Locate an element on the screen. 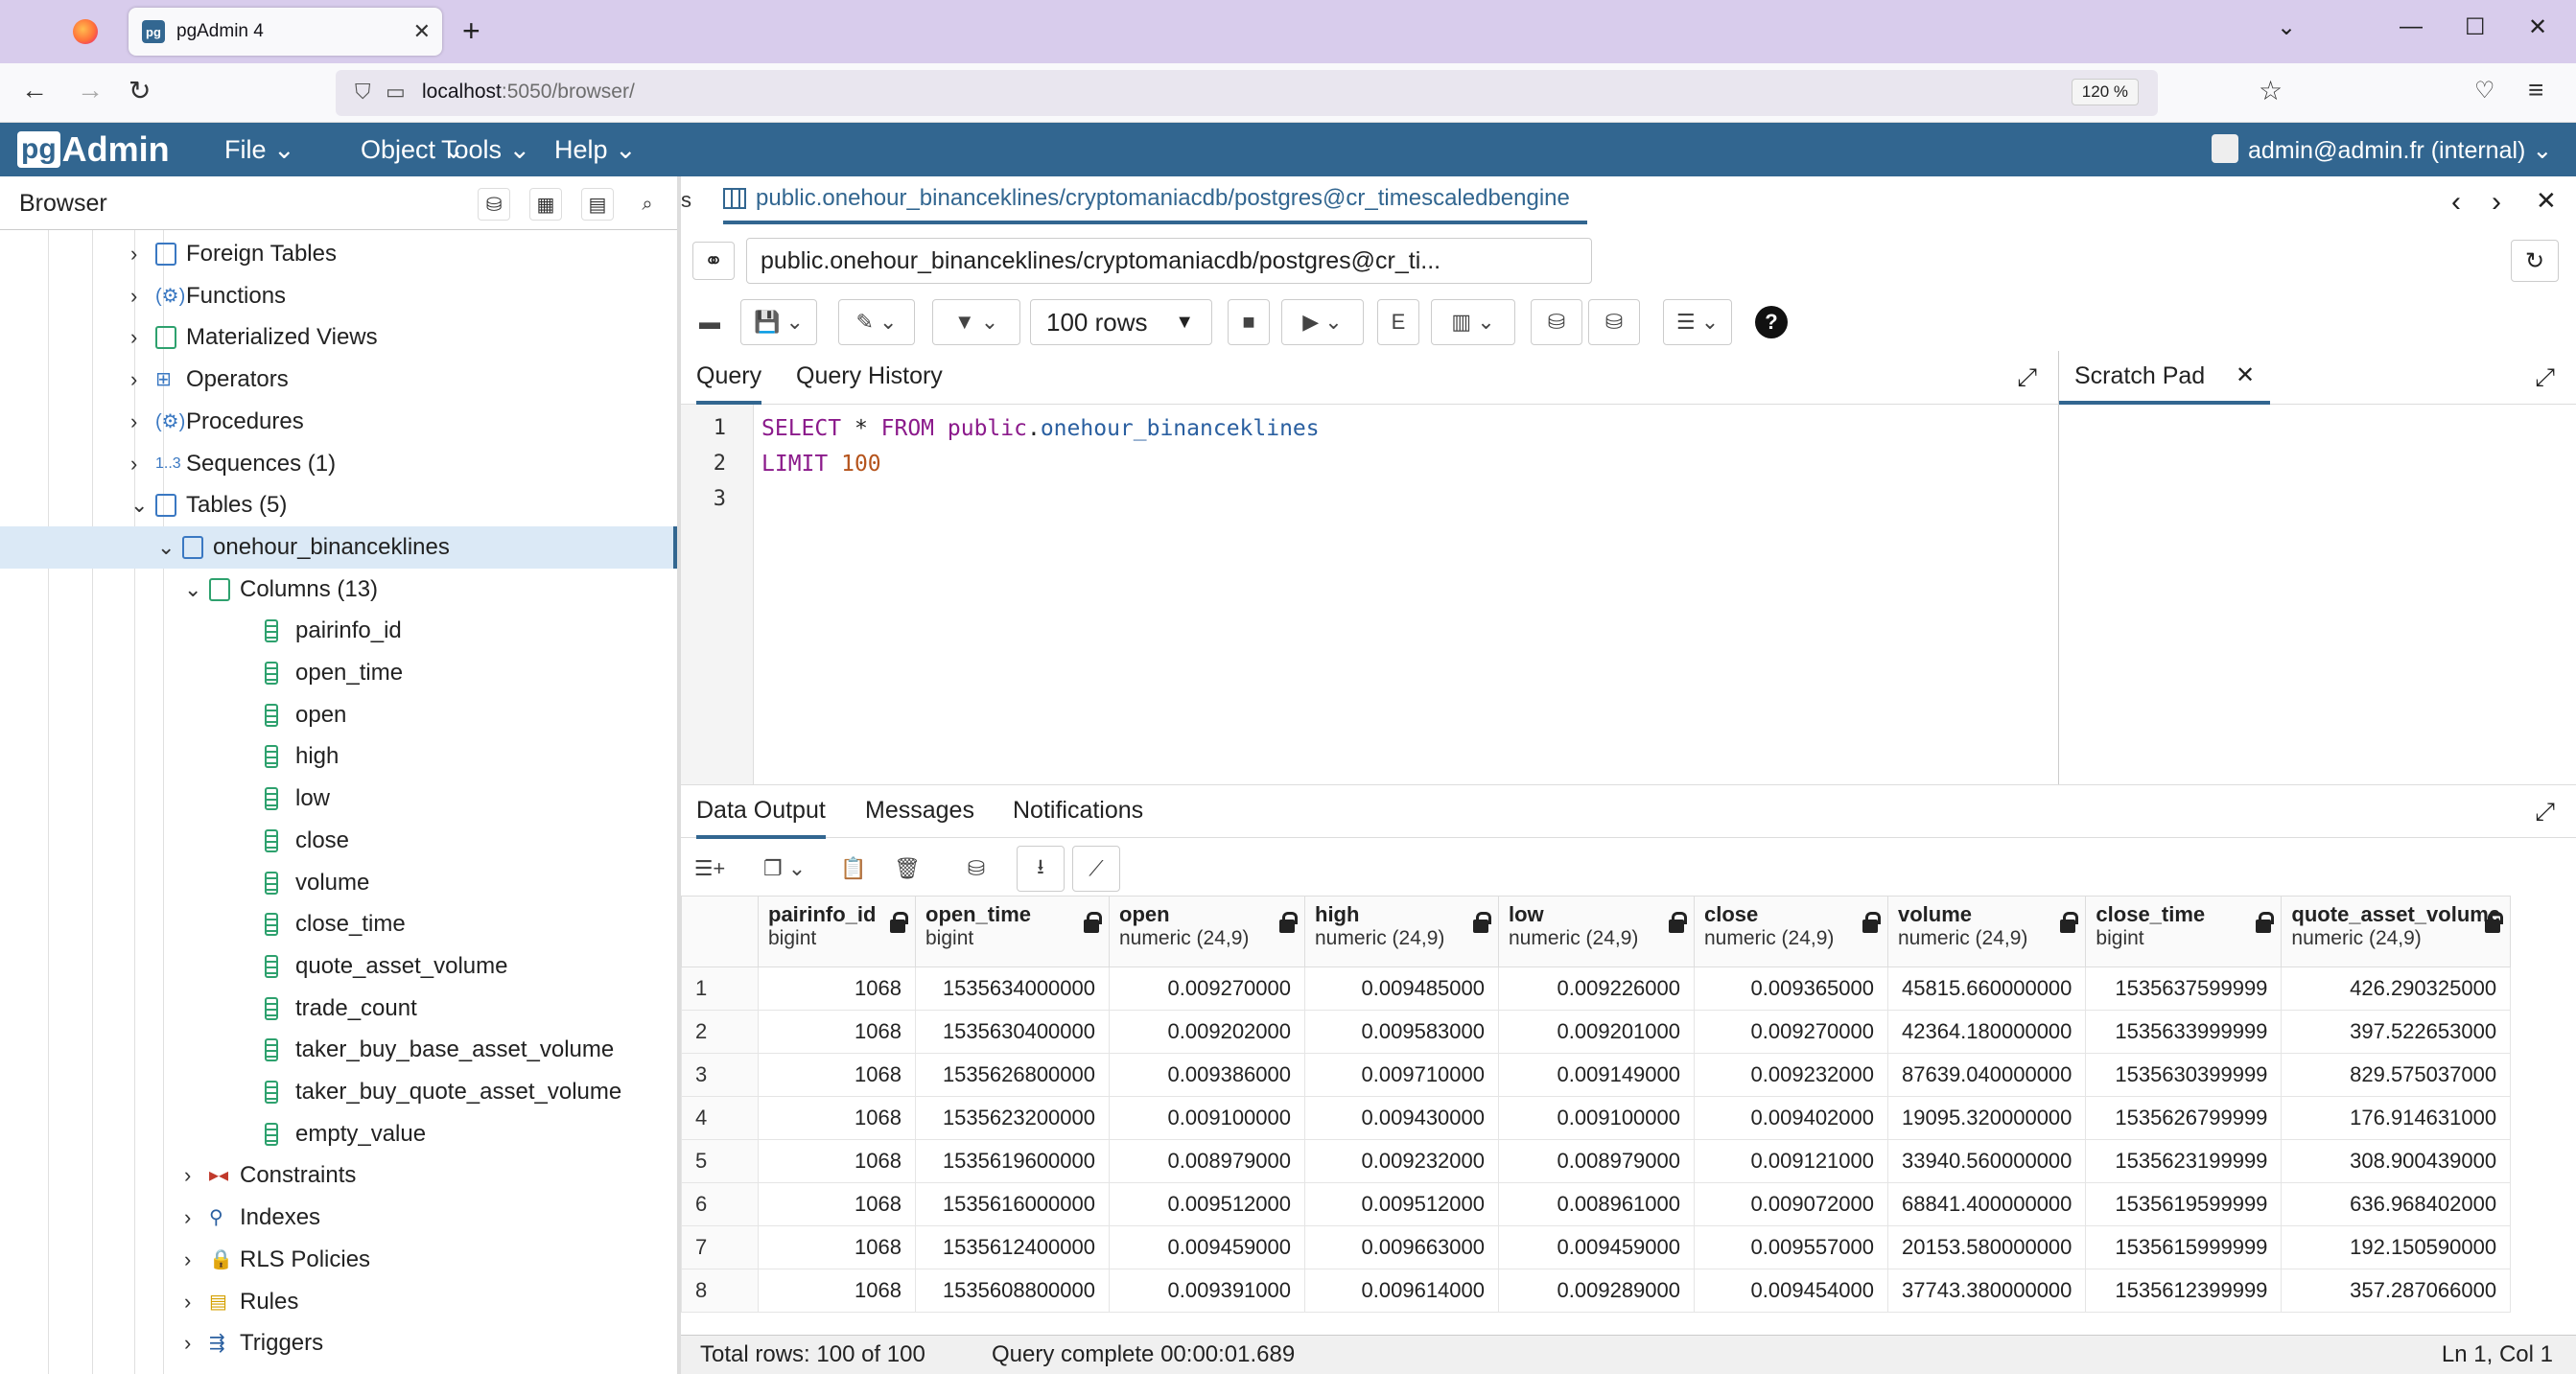 The height and width of the screenshot is (1374, 2576). tree-item: › (⚙) Functions is located at coordinates (338, 296).